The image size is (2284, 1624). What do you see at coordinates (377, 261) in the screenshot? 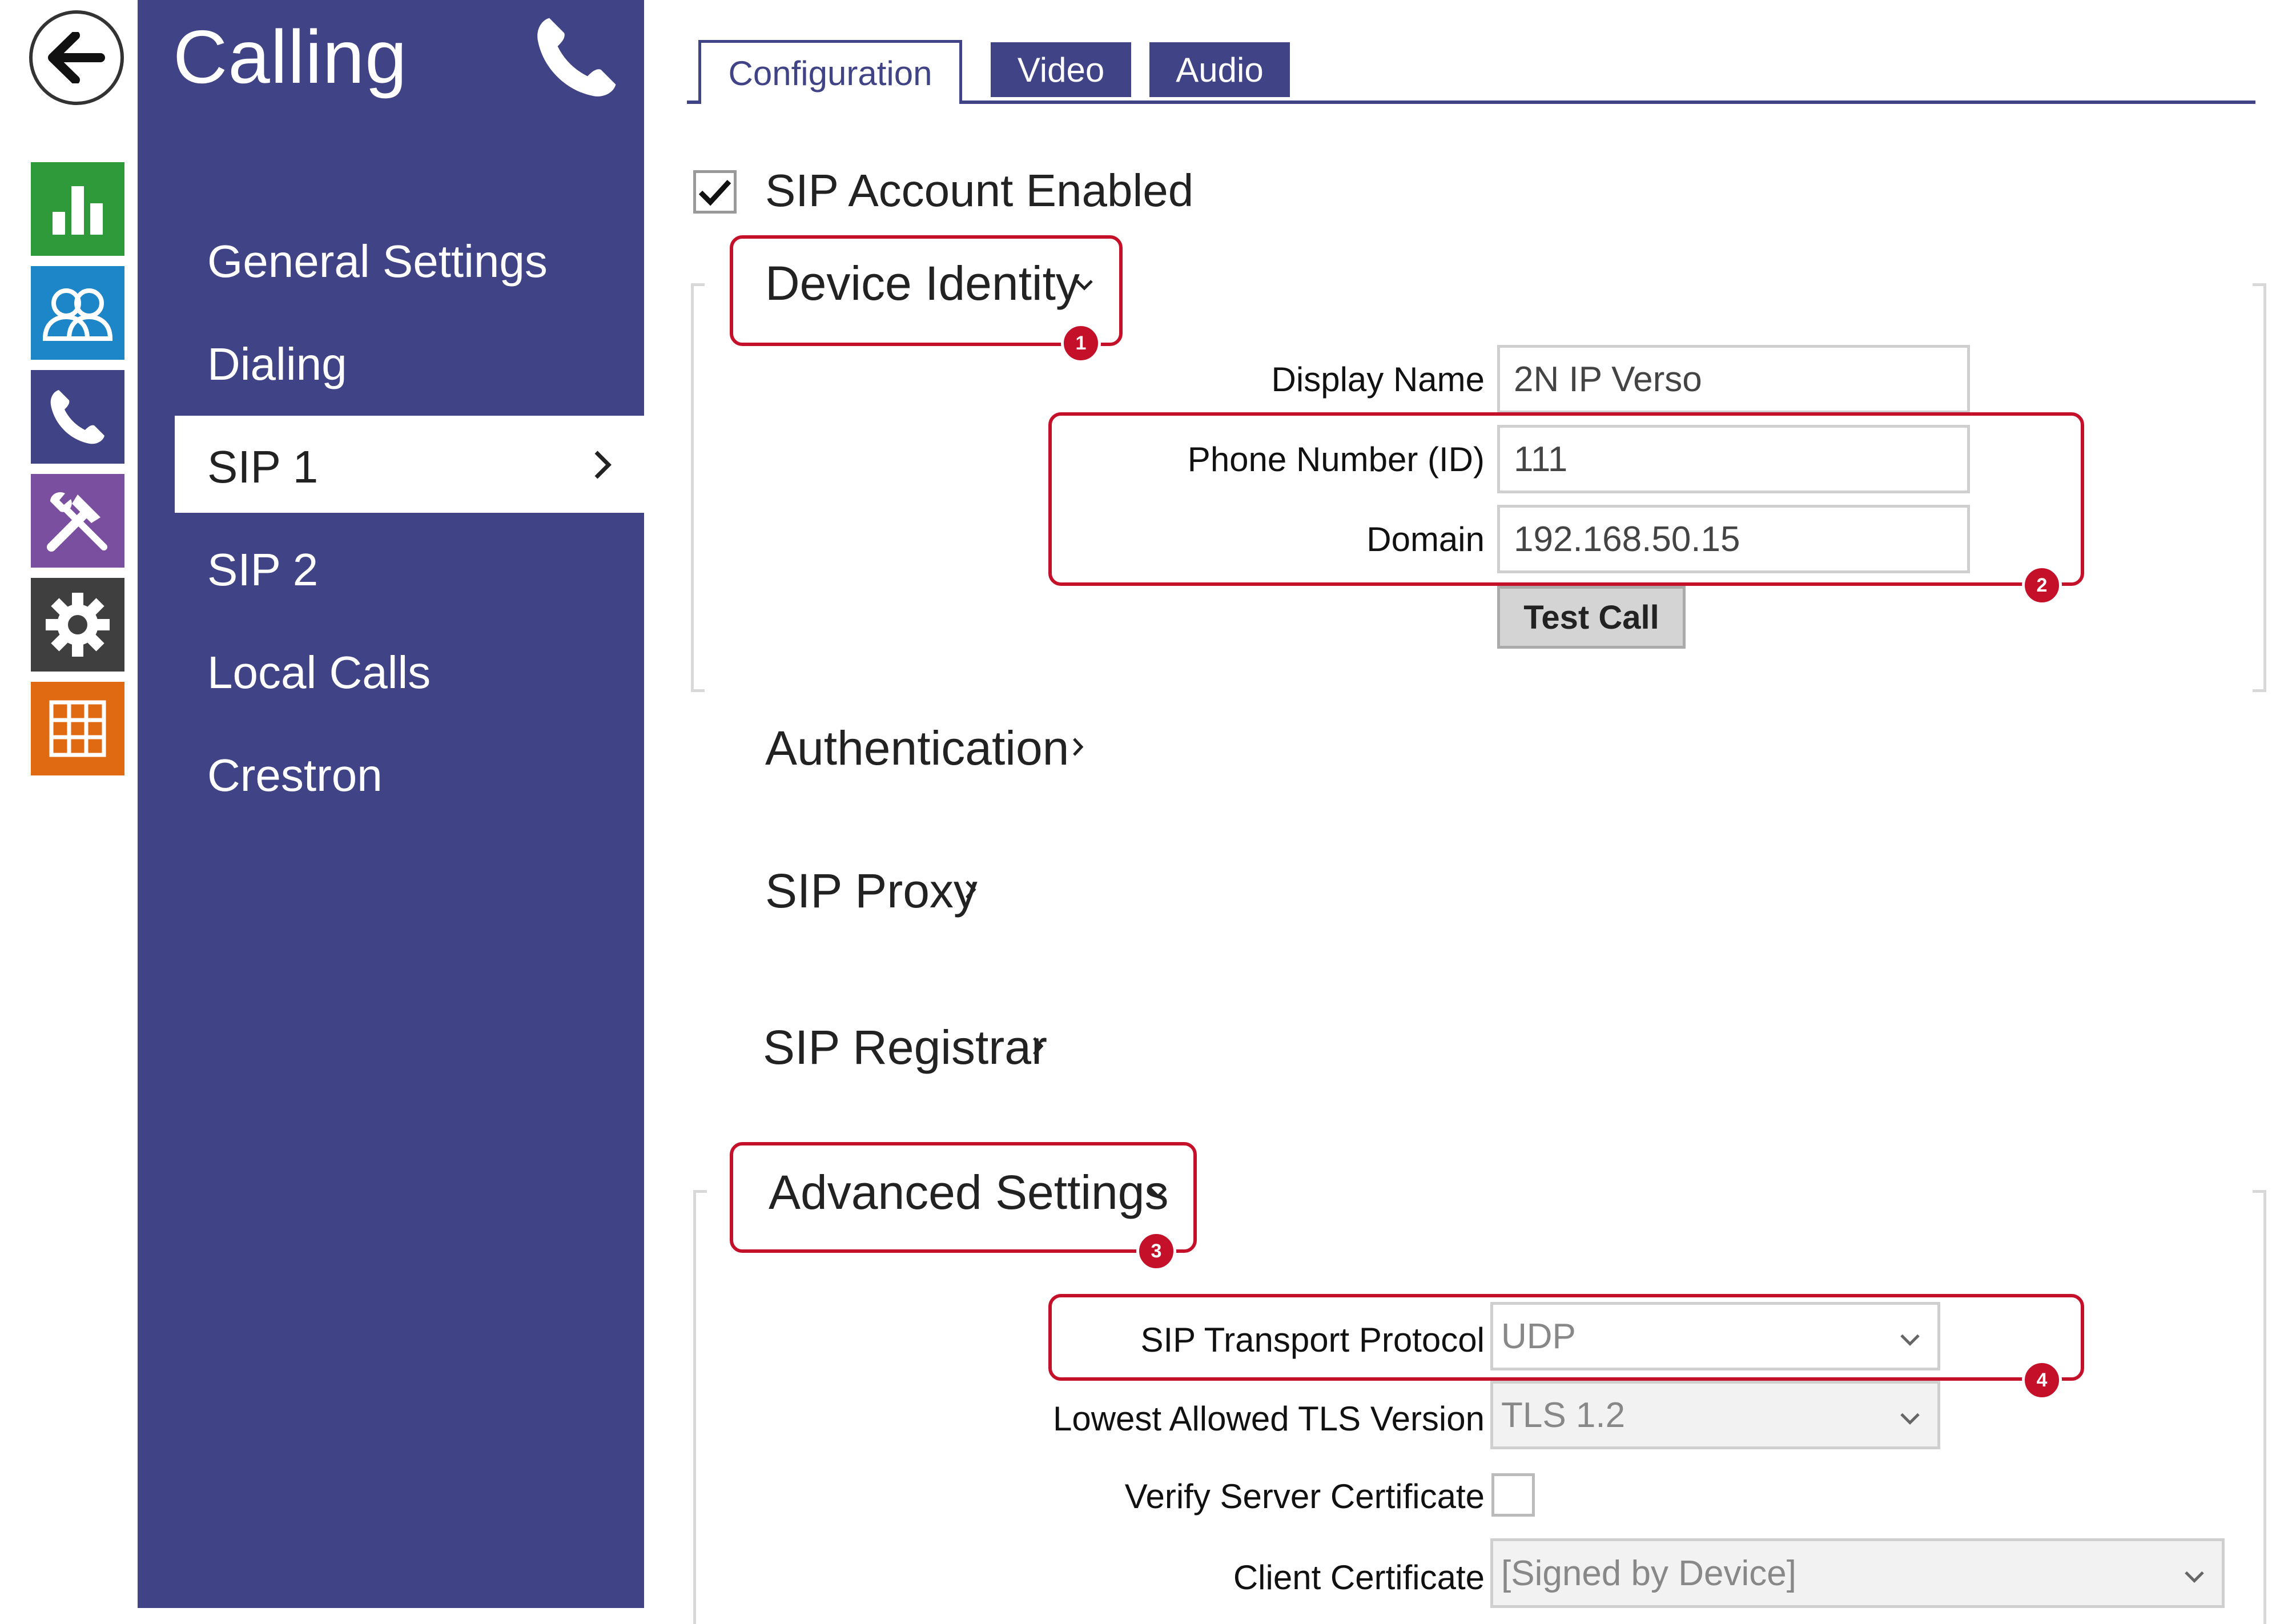
I see `nav-item-general-settings: General Settings` at bounding box center [377, 261].